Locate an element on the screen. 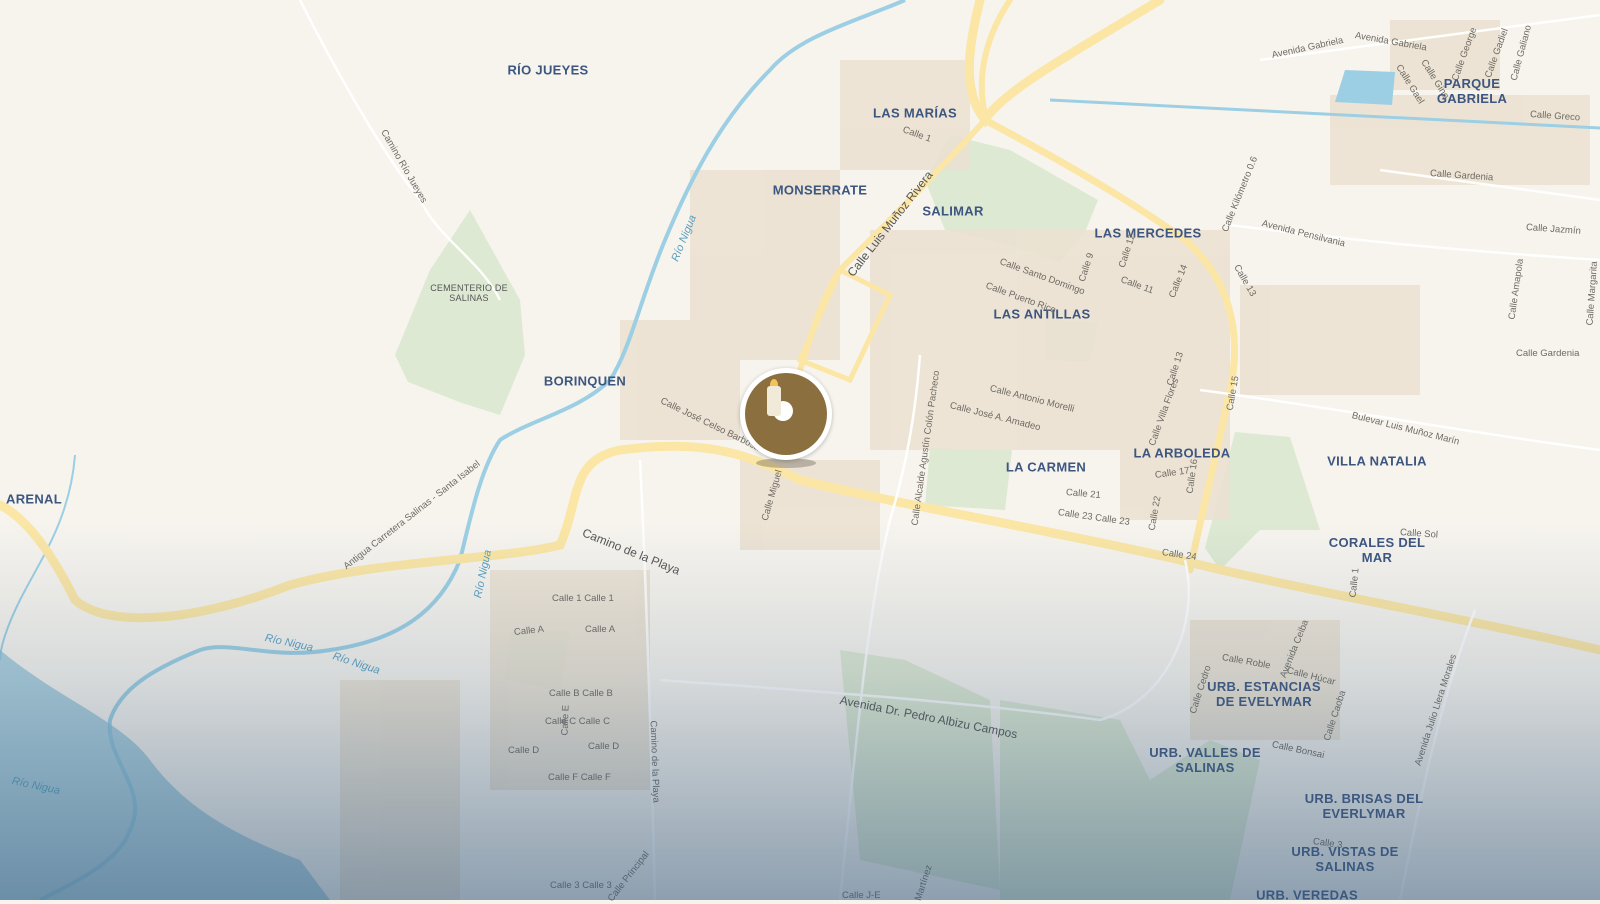 Image resolution: width=1600 pixels, height=904 pixels. street-label: Calle A is located at coordinates (600, 629).